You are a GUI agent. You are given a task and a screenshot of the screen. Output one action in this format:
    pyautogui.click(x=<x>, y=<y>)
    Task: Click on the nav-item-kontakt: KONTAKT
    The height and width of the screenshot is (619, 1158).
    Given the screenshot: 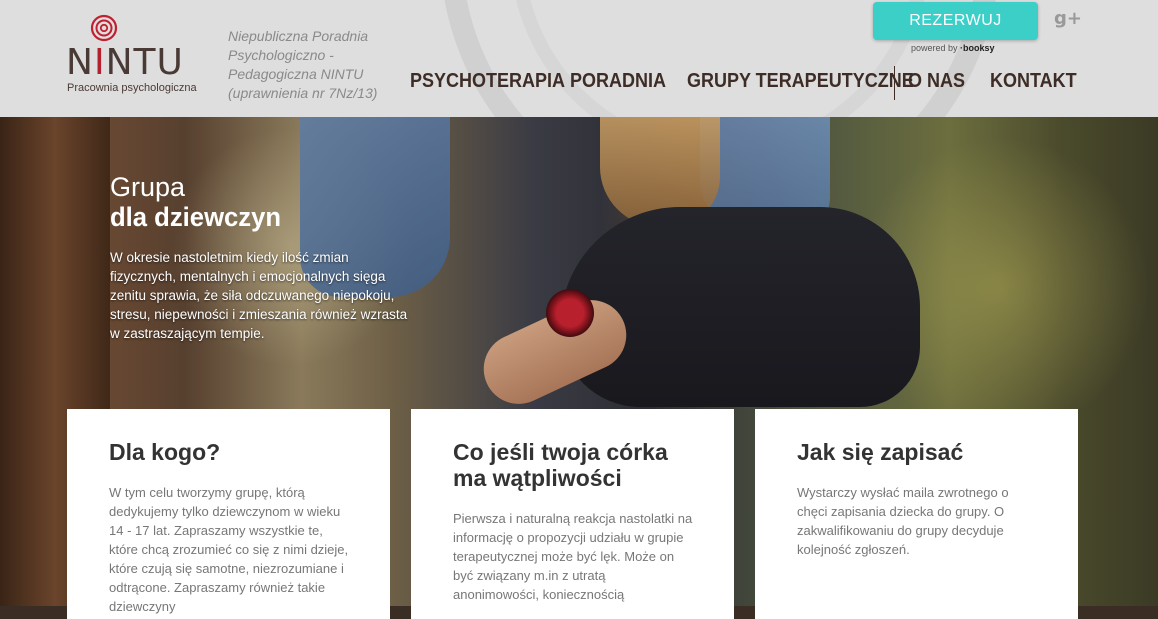 What is the action you would take?
    pyautogui.click(x=1033, y=81)
    